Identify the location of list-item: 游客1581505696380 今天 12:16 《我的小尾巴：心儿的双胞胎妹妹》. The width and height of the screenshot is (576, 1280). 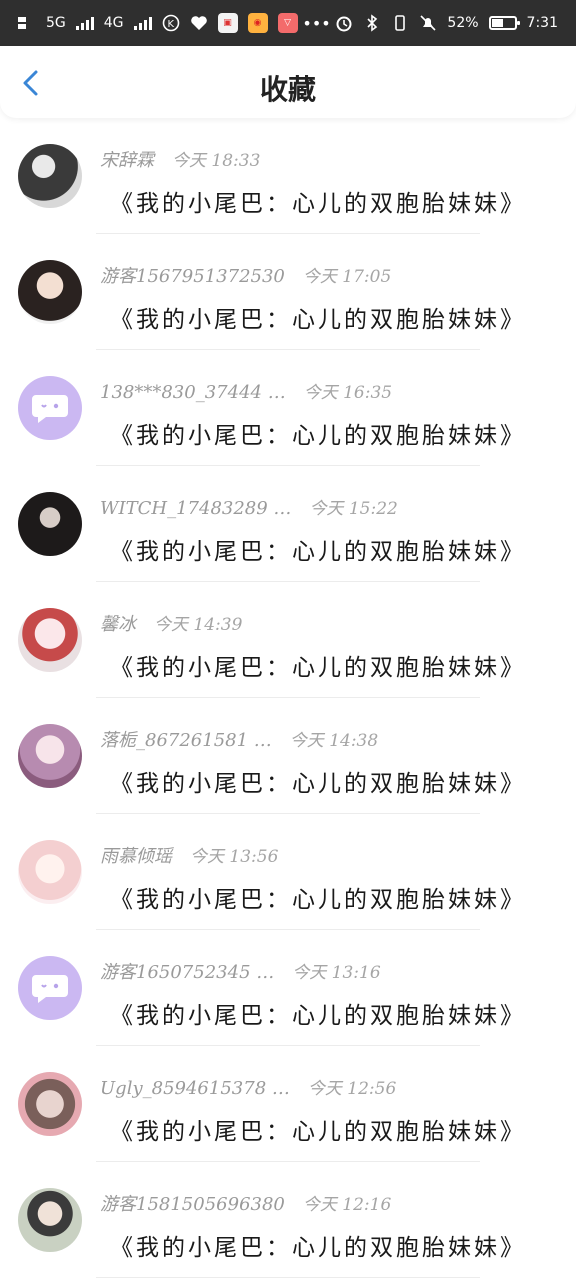
(288, 1220).